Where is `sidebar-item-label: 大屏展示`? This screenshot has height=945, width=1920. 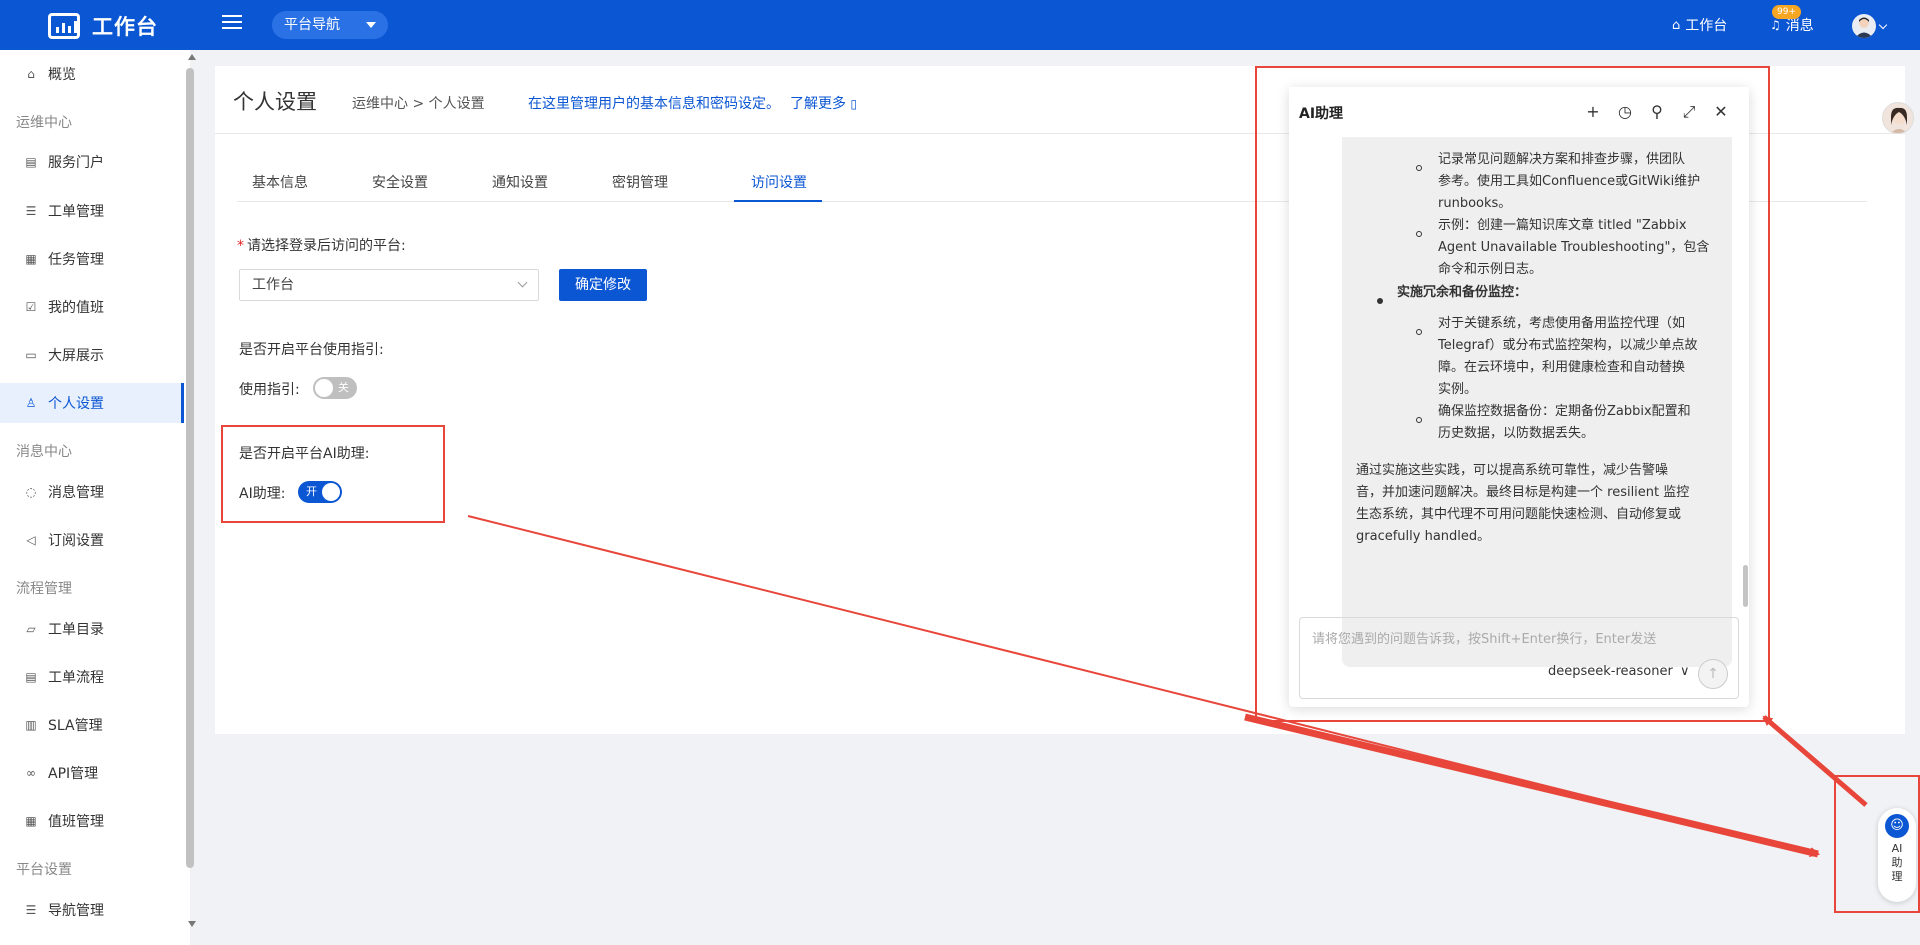
sidebar-item-label: 大屏展示 is located at coordinates (76, 356).